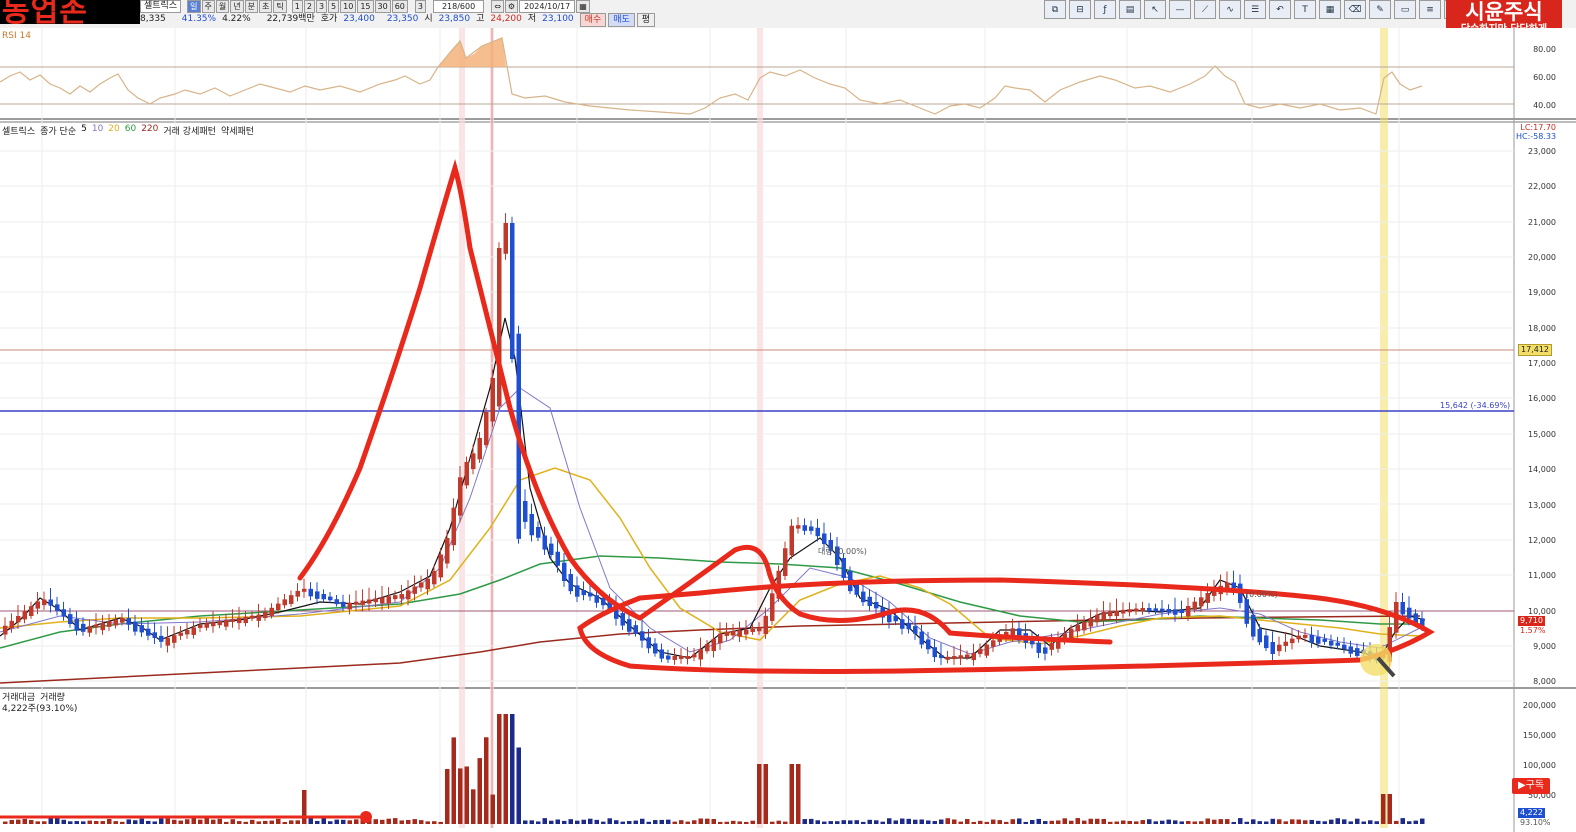 This screenshot has width=1576, height=832. Describe the element at coordinates (1105, 9) in the screenshot. I see `fx-icon: ƒ` at that location.